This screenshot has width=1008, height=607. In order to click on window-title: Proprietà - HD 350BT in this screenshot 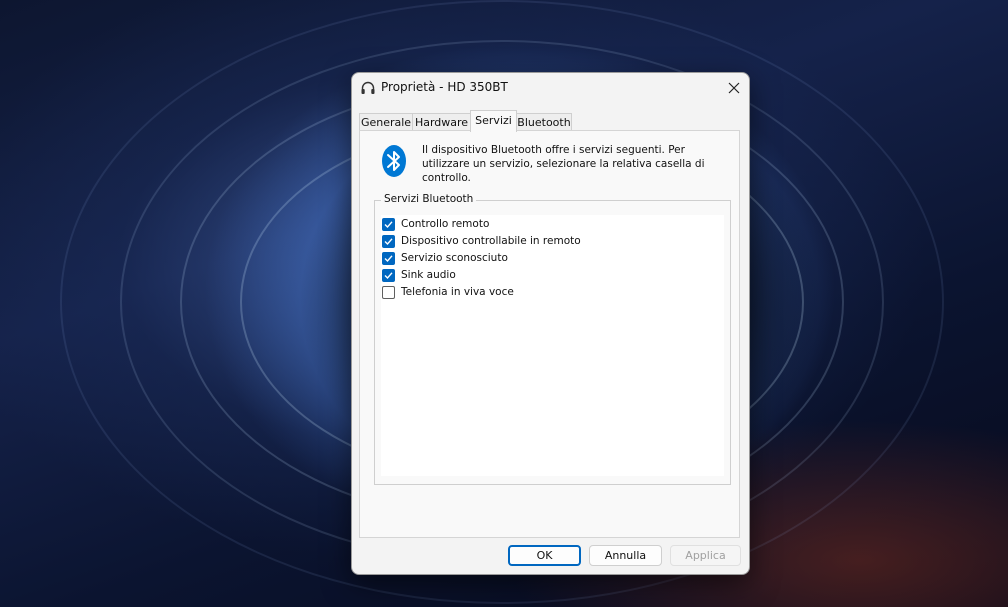, I will do `click(444, 87)`.